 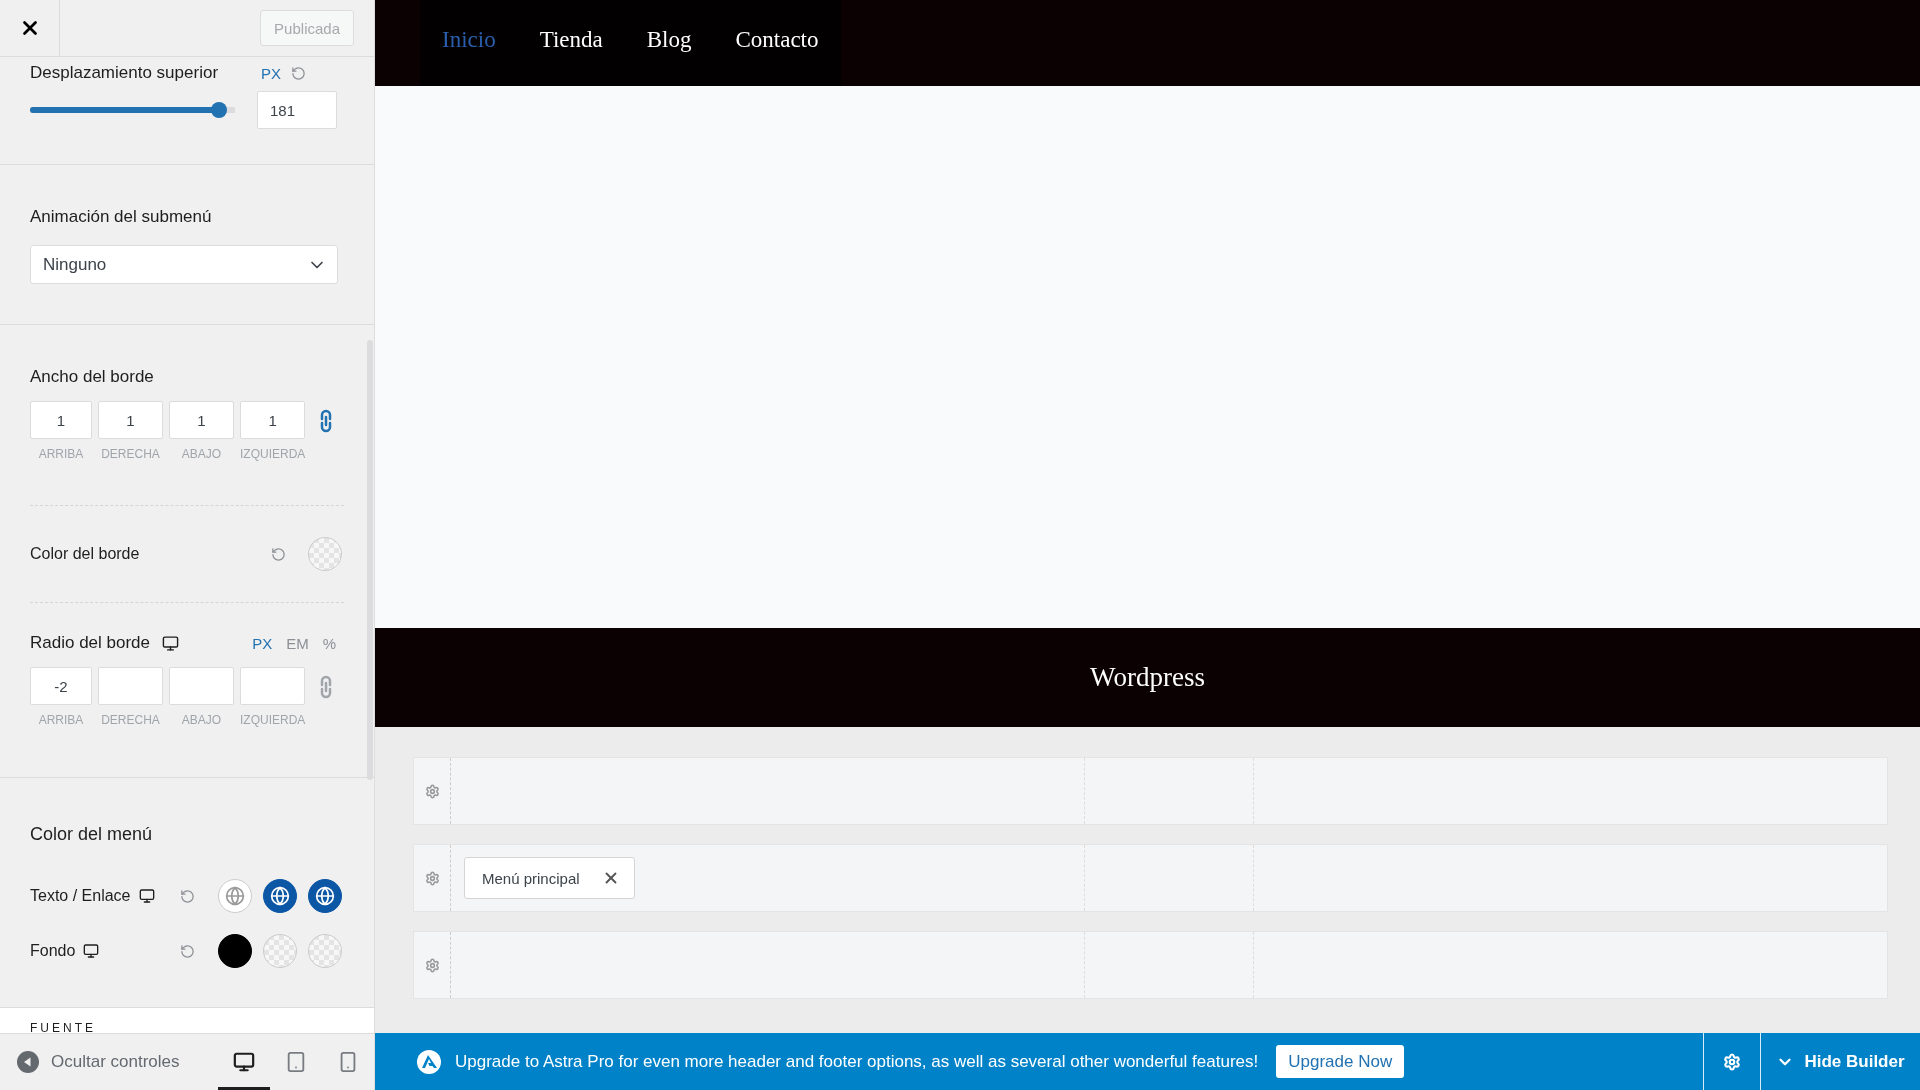 I want to click on upgrade-message: Upgrade to Astra Pro for even more header and footer options, as well as several other wonderful features!, so click(x=857, y=1061).